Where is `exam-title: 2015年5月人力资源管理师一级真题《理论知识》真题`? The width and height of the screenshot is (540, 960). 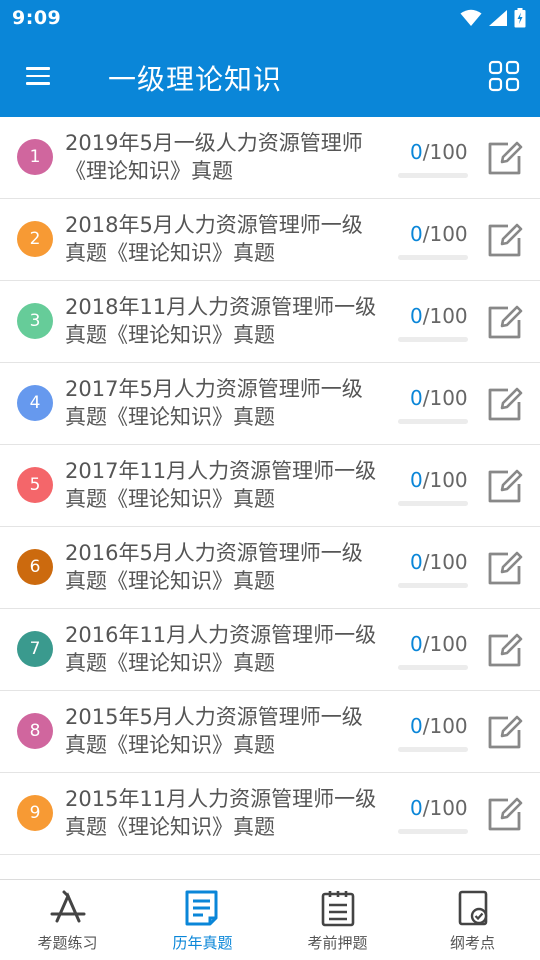
exam-title: 2015年5月人力资源管理师一级真题《理论知识》真题 is located at coordinates (214, 731).